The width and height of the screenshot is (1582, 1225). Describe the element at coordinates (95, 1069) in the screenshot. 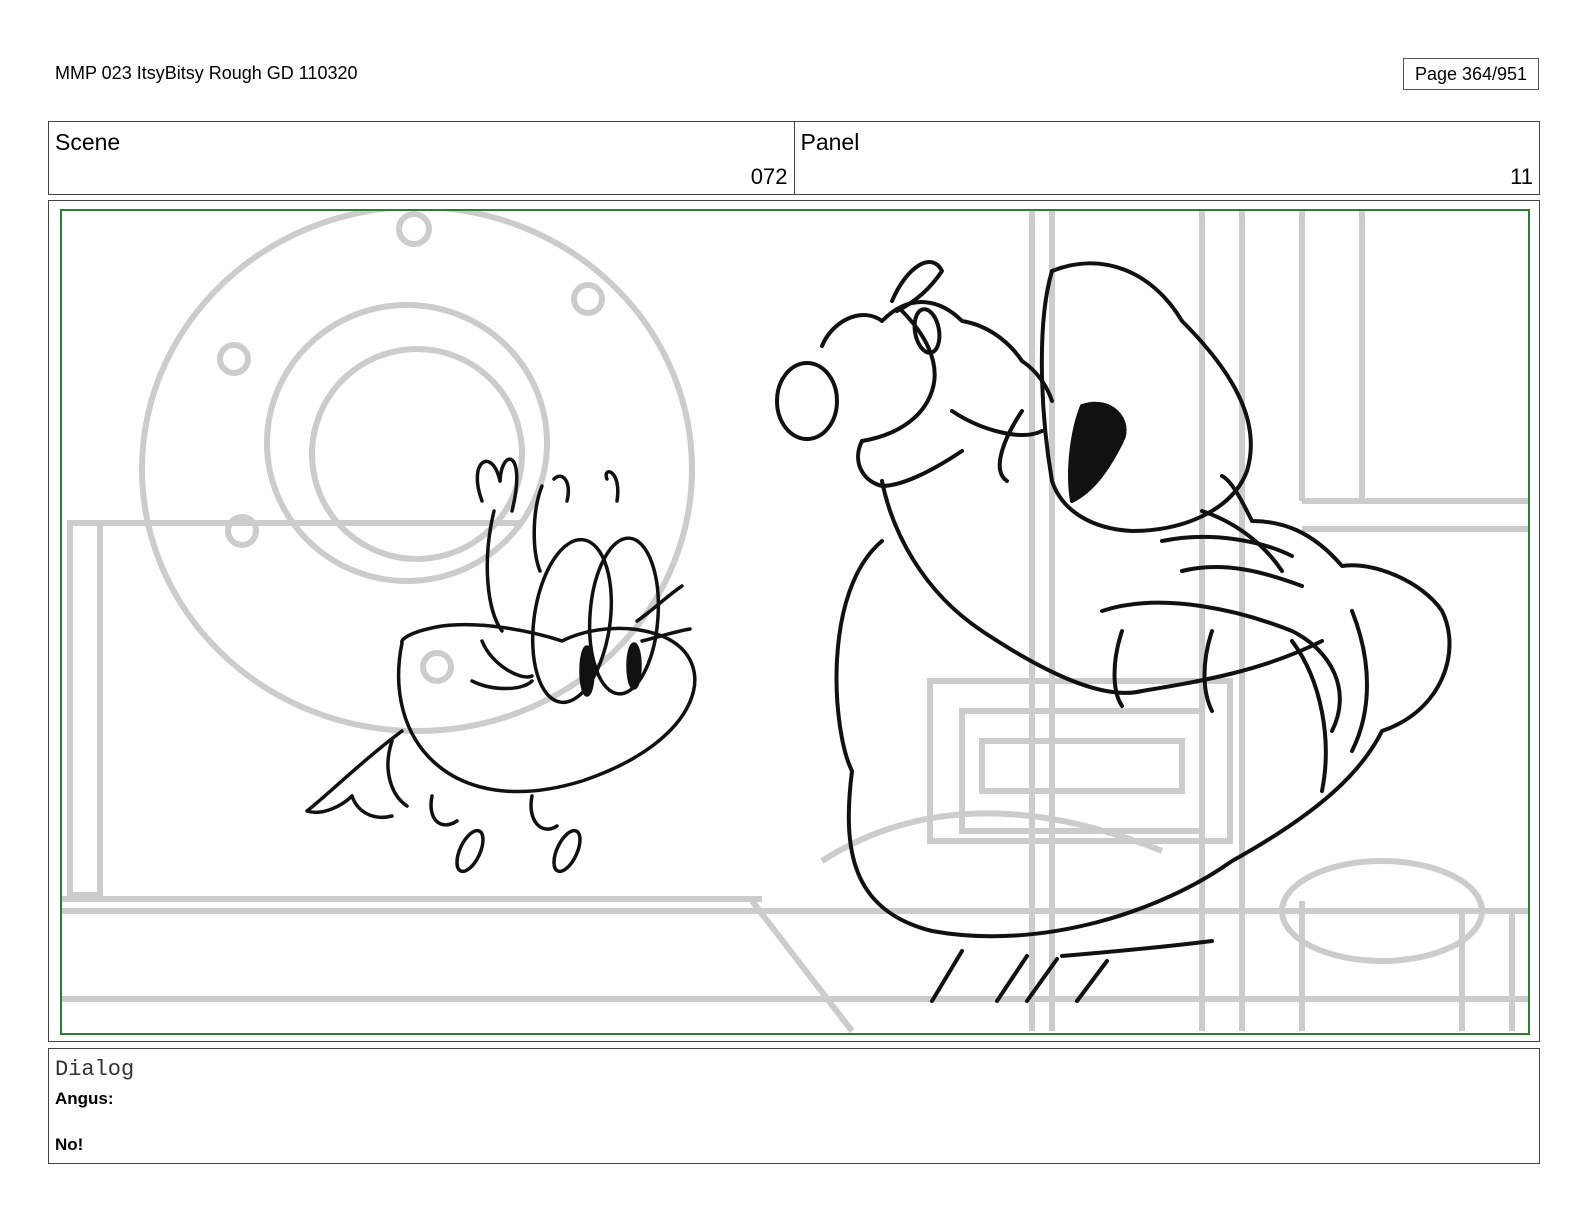

I see `dialog-label: Dialog` at that location.